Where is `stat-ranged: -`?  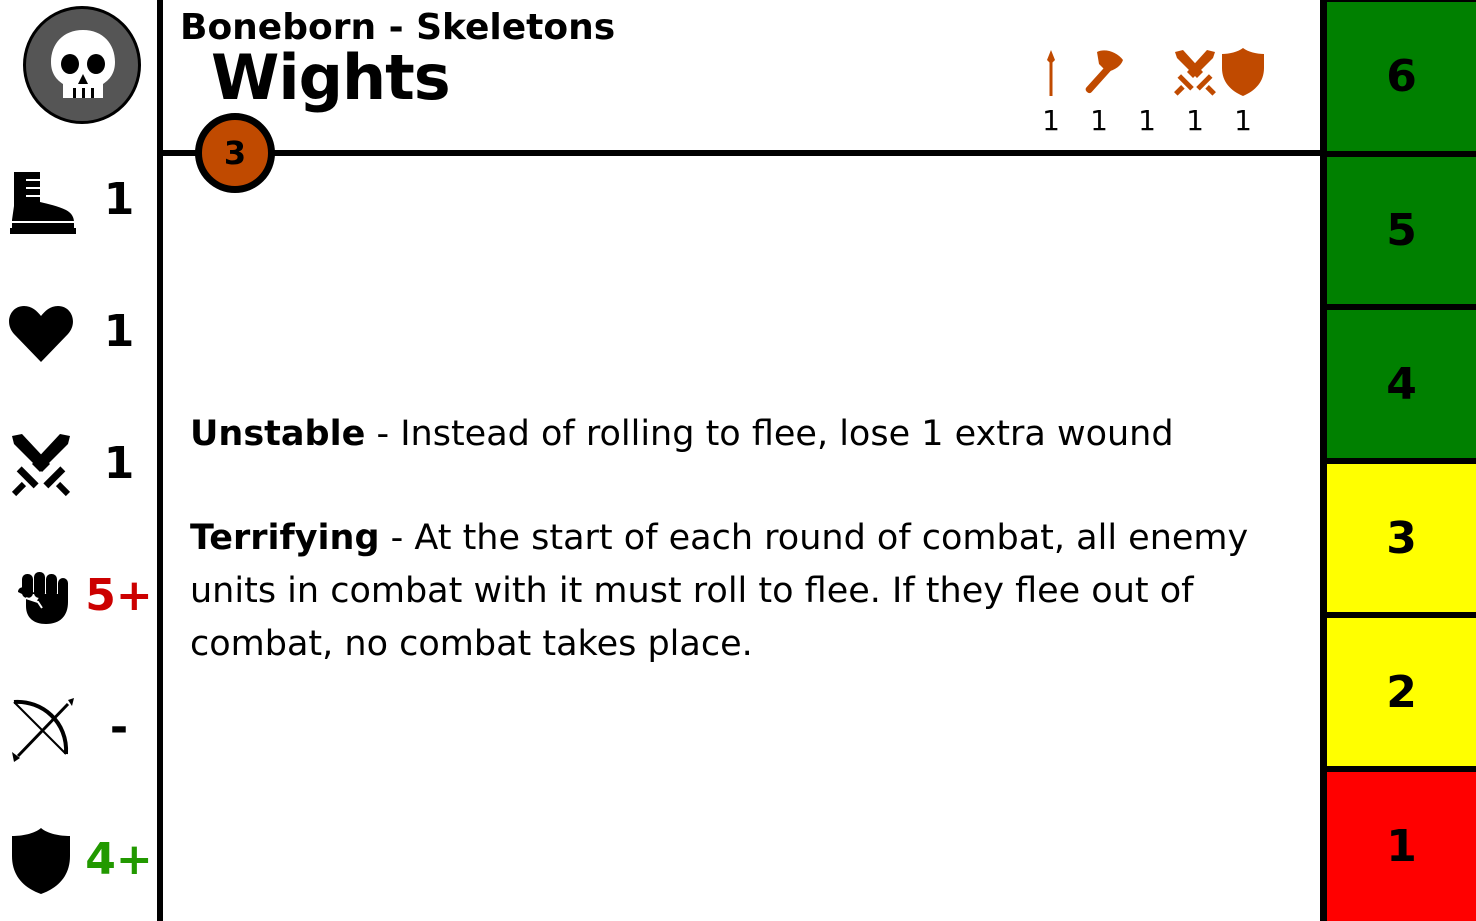
stat-ranged: - is located at coordinates (79, 728).